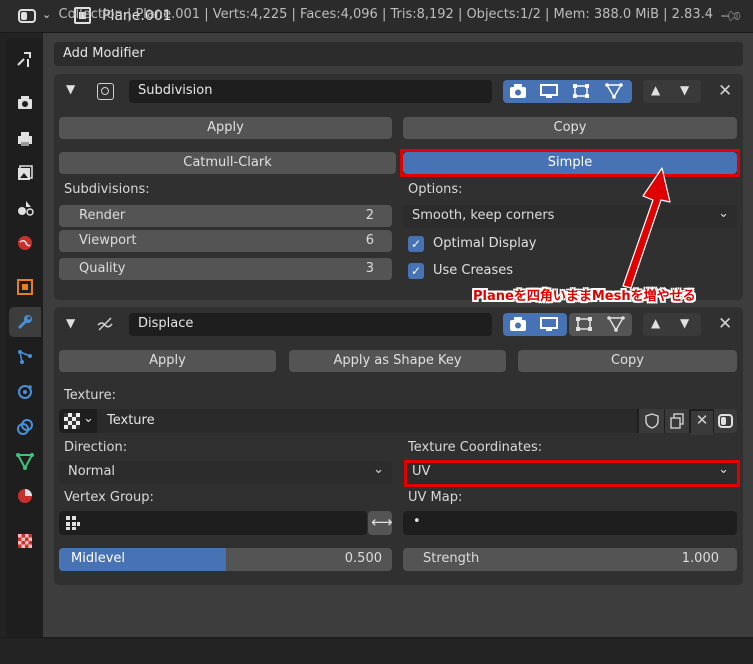 This screenshot has height=664, width=753. I want to click on use-creases-label: Use Creases, so click(473, 270).